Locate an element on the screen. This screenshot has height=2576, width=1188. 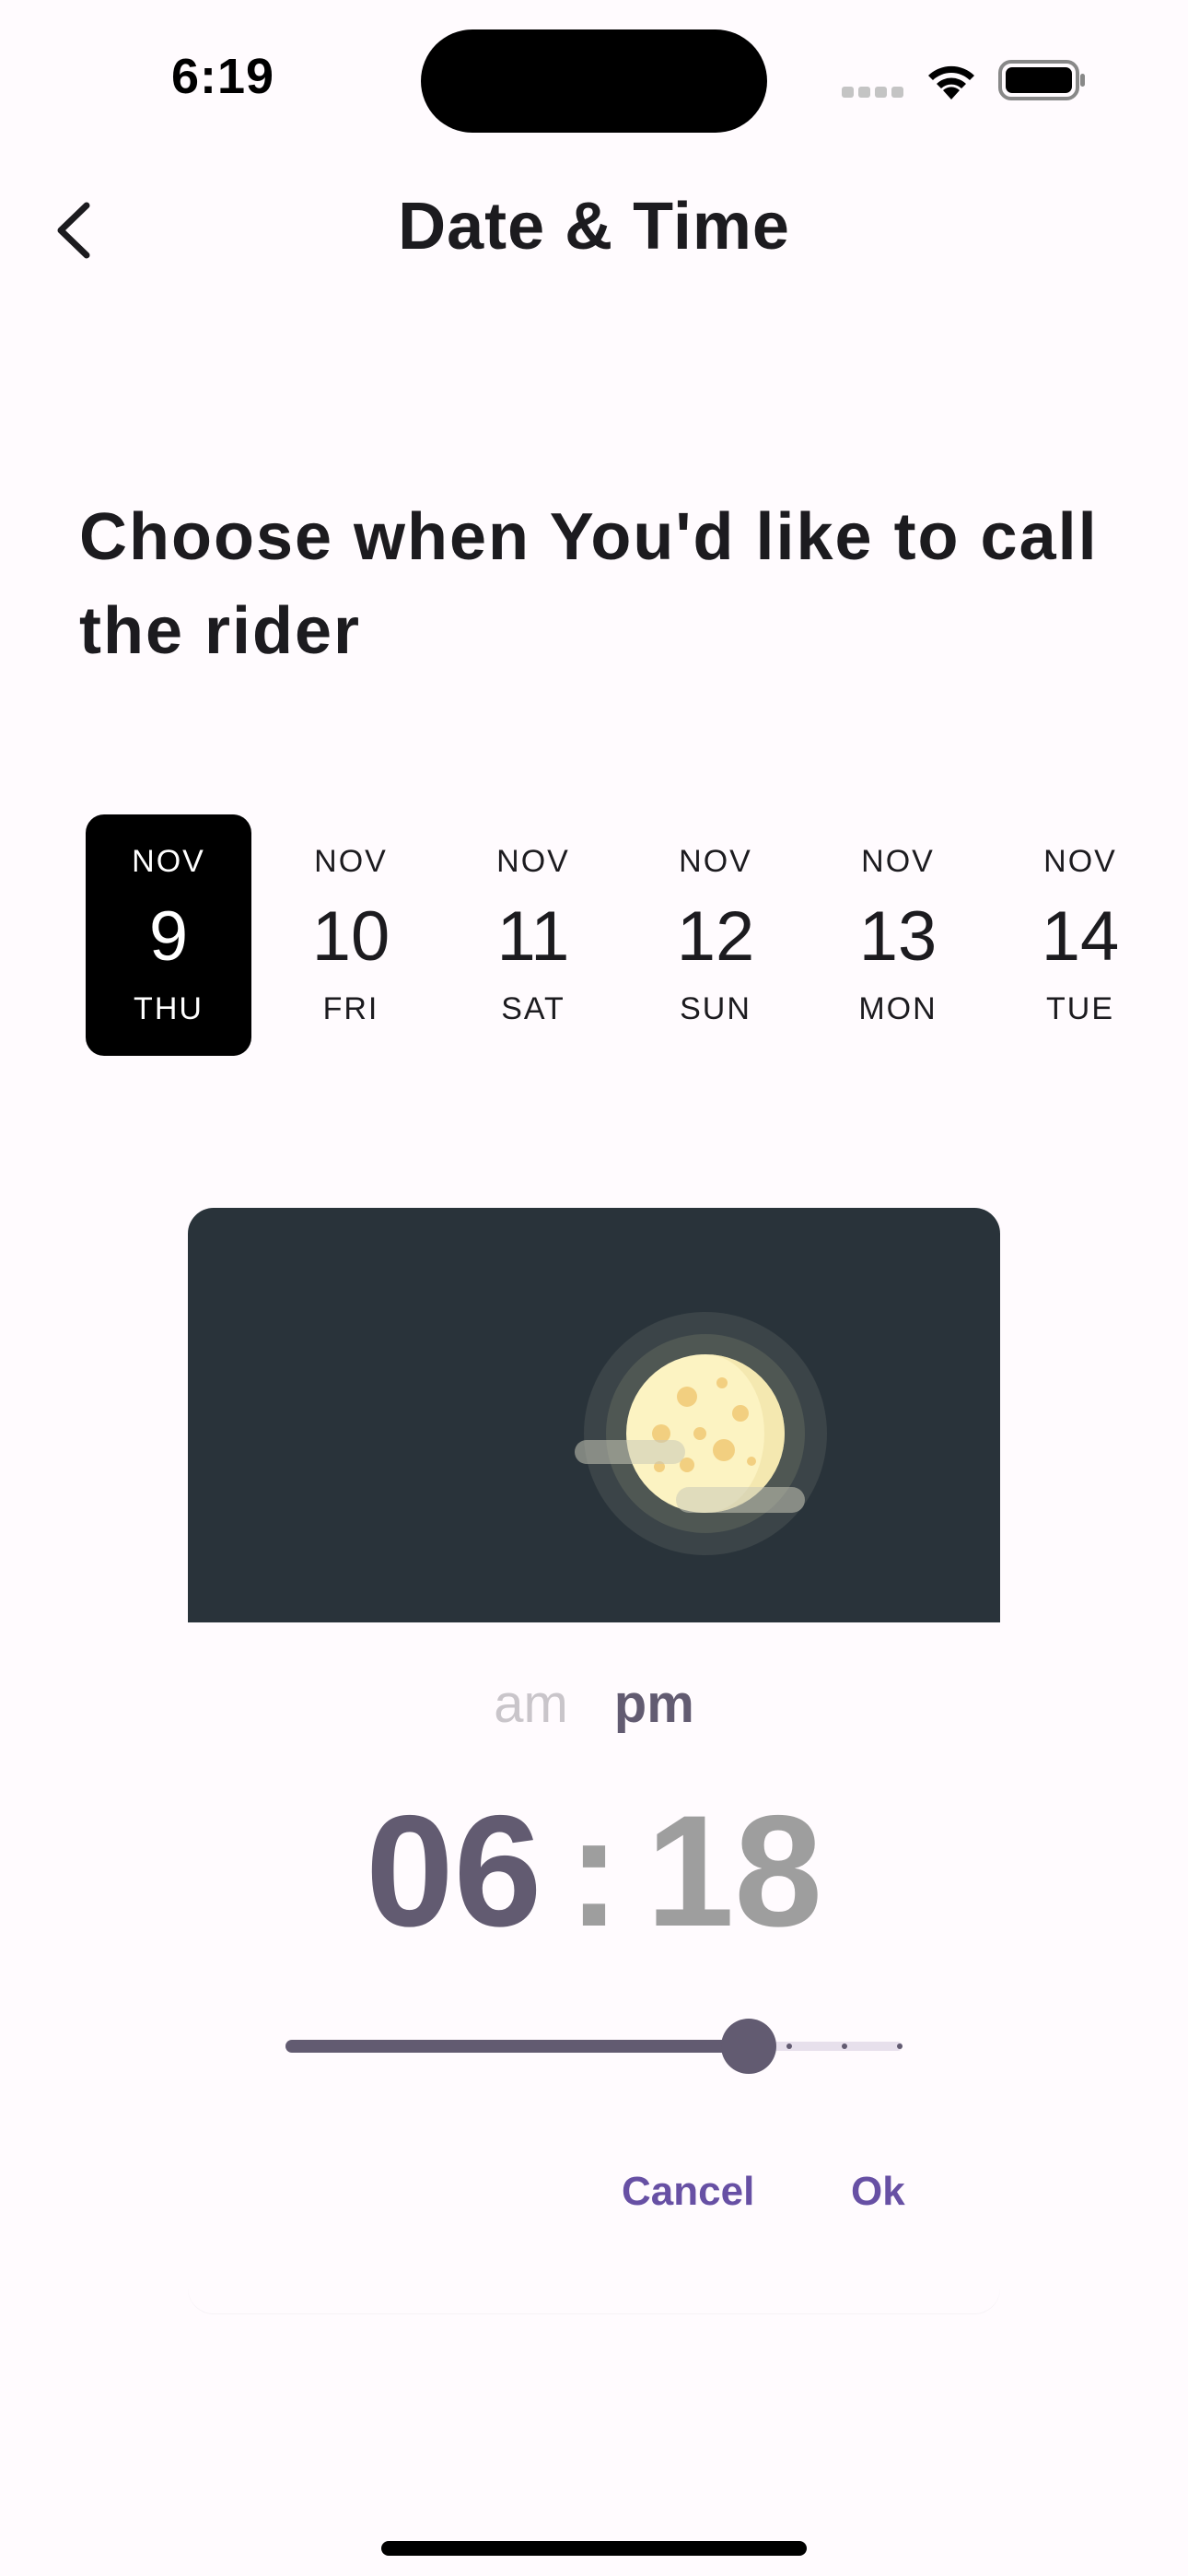
date-item-nov-12: NOV 12 SUN is located at coordinates (715, 935).